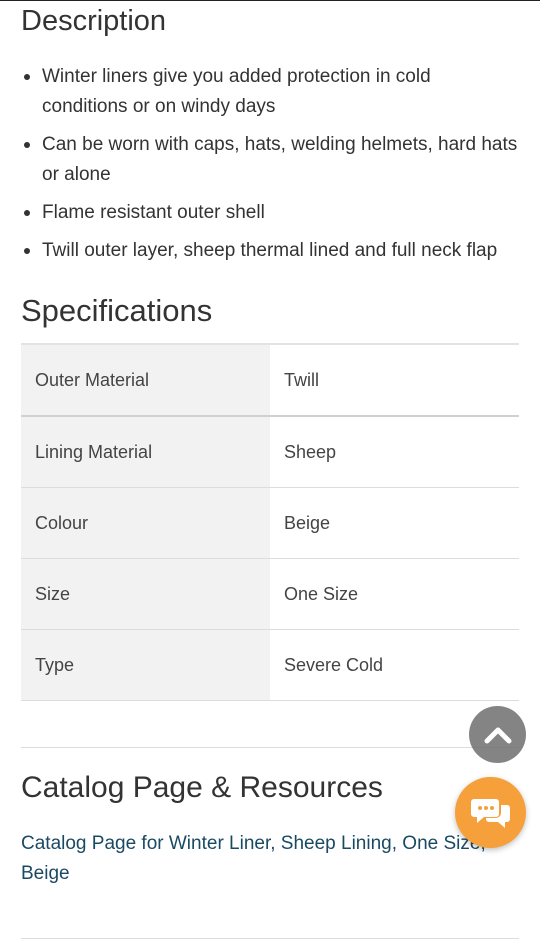 This screenshot has width=540, height=940. I want to click on description-bullet: Flame resistant outer shell, so click(271, 213).